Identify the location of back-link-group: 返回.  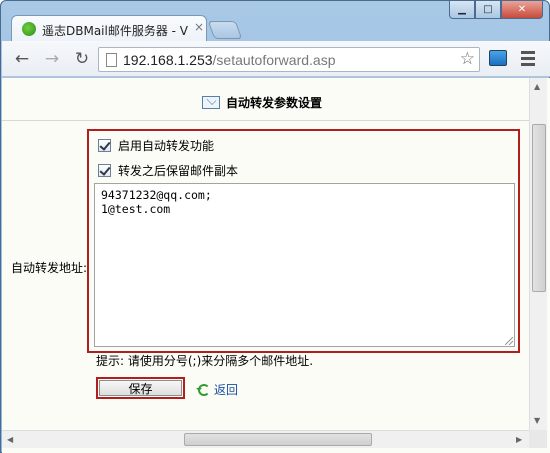
(217, 389).